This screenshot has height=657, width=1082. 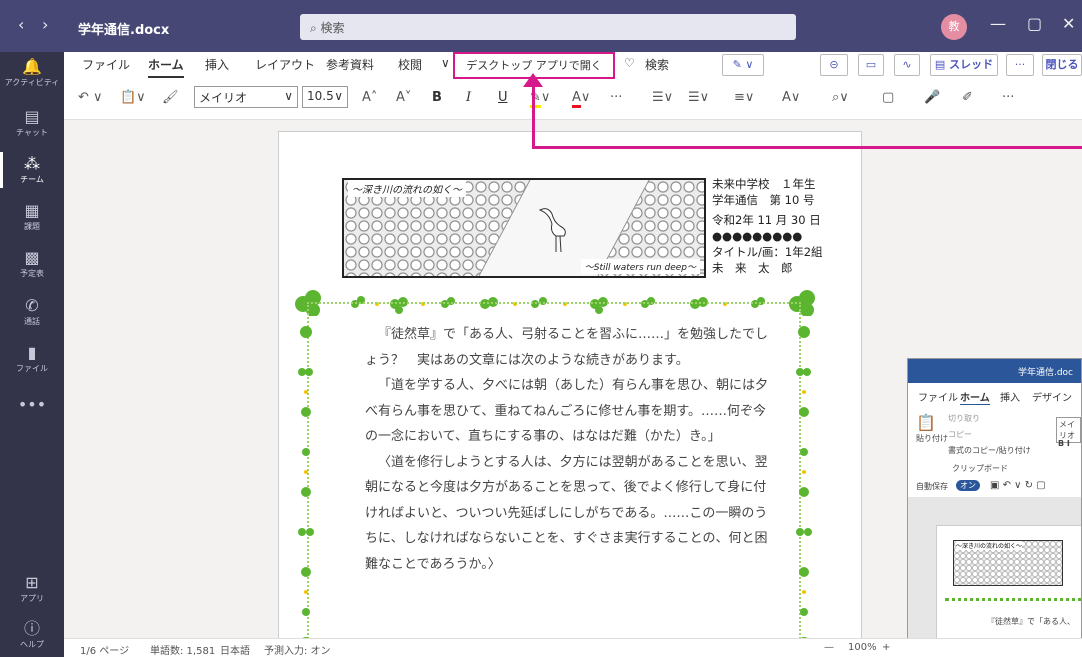 What do you see at coordinates (32, 73) in the screenshot?
I see `rail-activity: 🔔 アクティビティ` at bounding box center [32, 73].